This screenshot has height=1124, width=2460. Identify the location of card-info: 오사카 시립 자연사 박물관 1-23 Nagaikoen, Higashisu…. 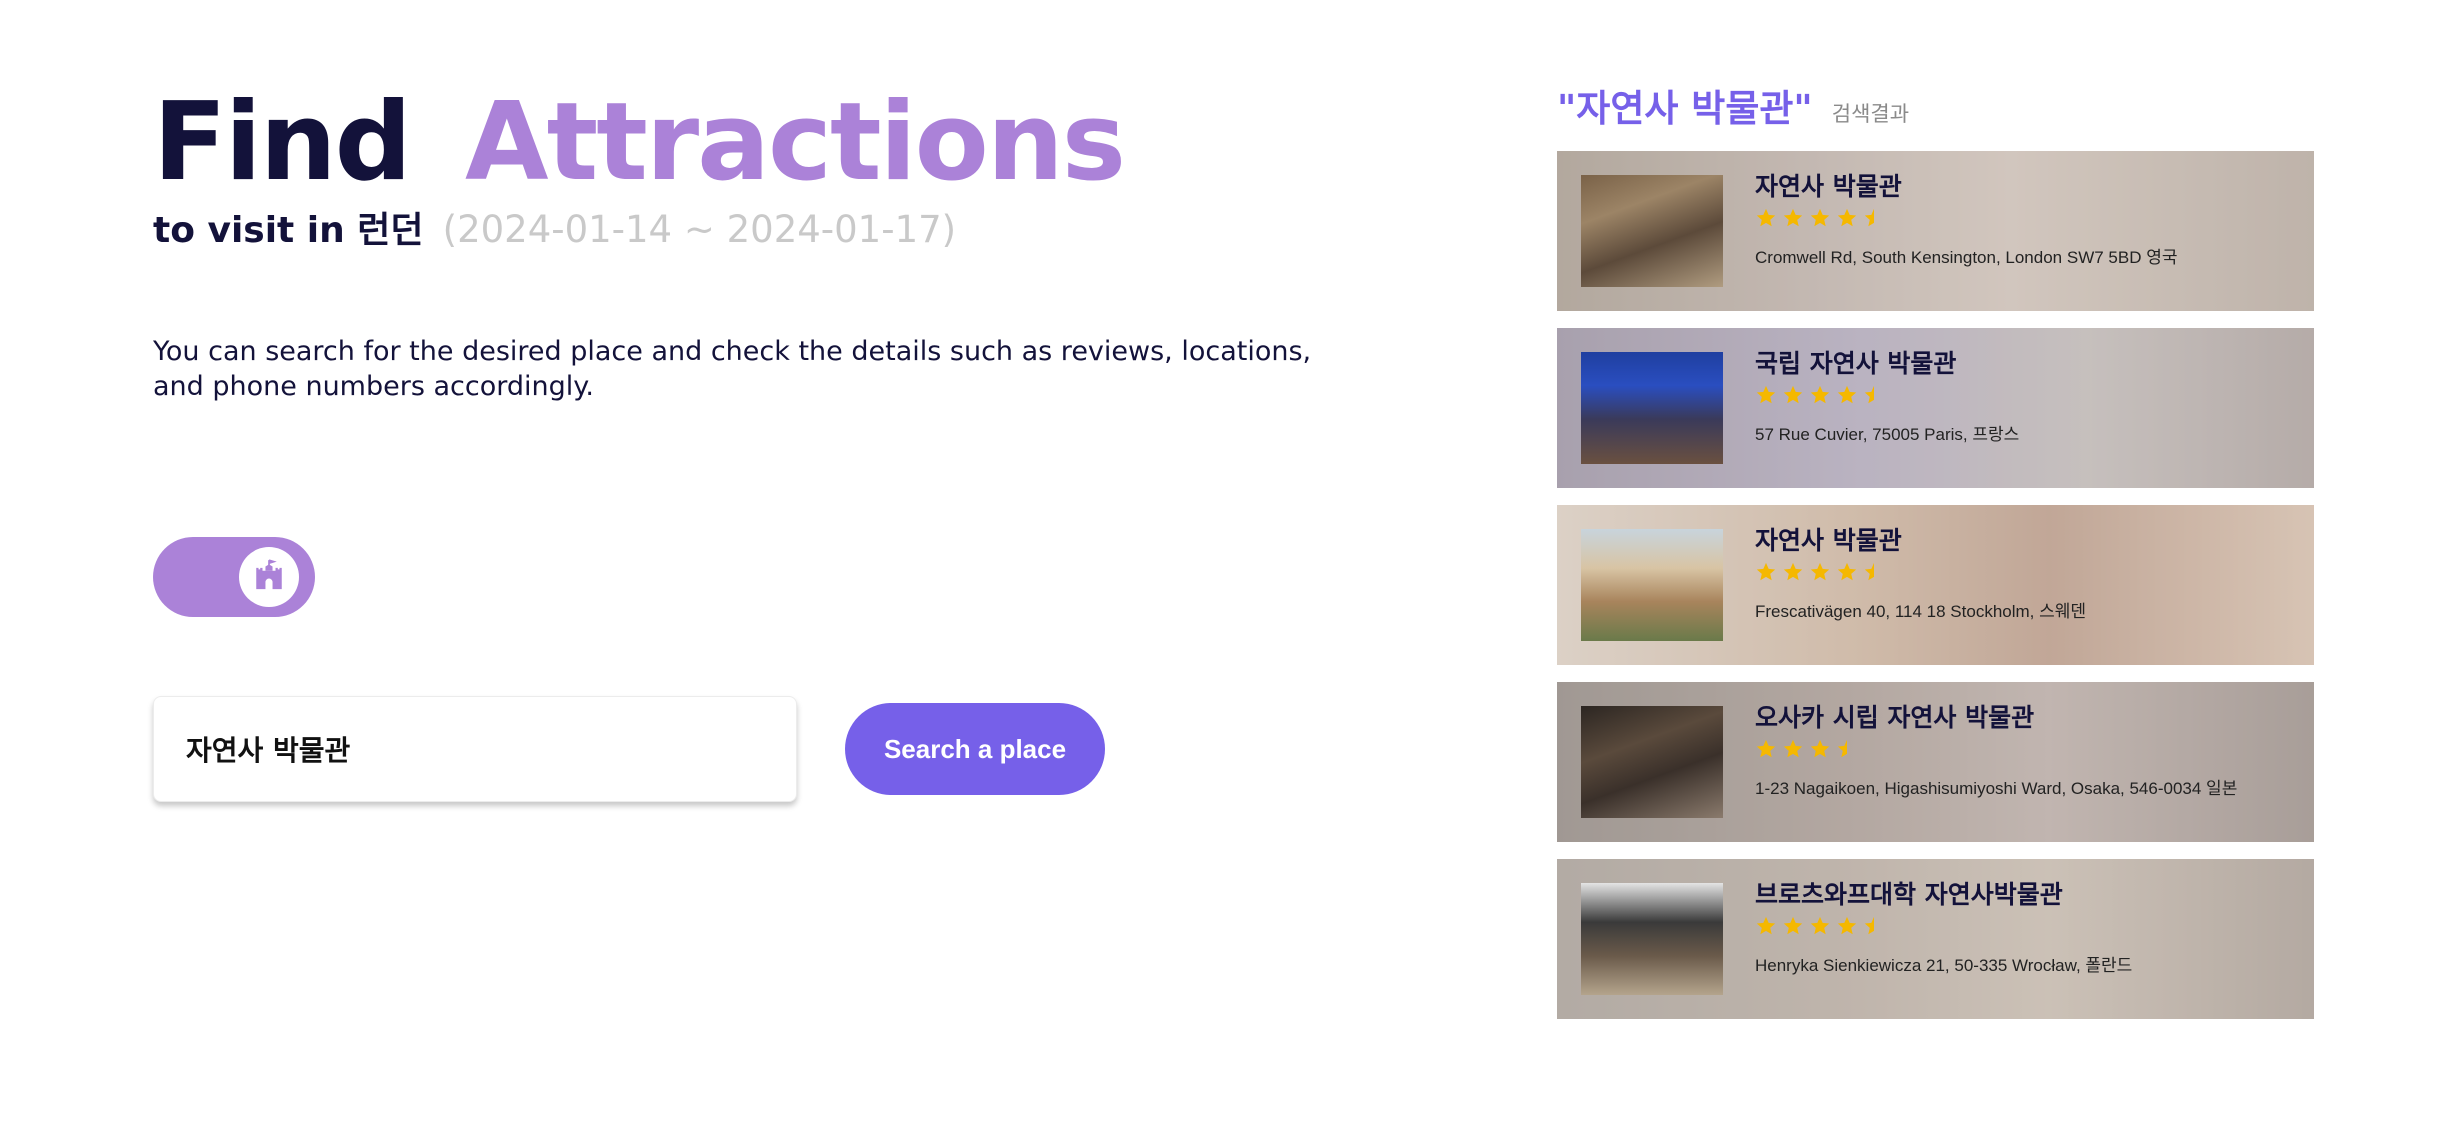
(2029, 750).